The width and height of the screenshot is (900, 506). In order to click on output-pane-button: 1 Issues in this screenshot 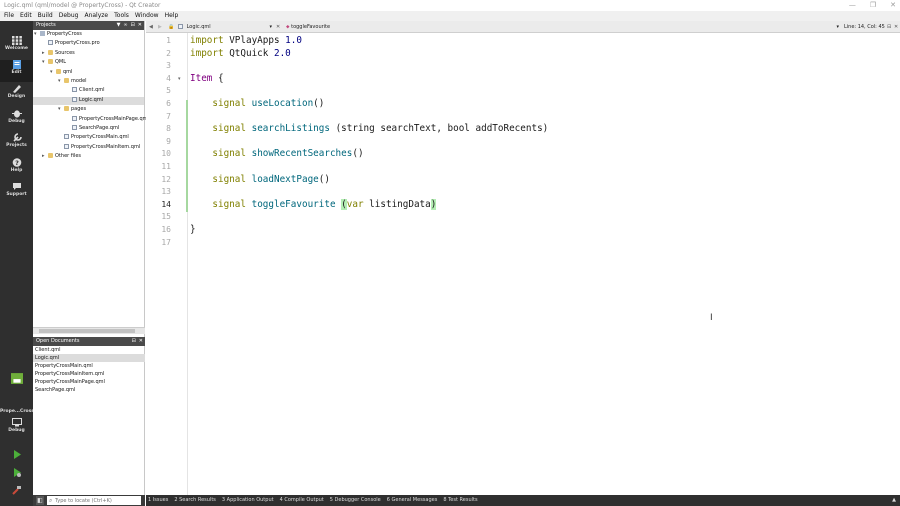, I will do `click(158, 500)`.